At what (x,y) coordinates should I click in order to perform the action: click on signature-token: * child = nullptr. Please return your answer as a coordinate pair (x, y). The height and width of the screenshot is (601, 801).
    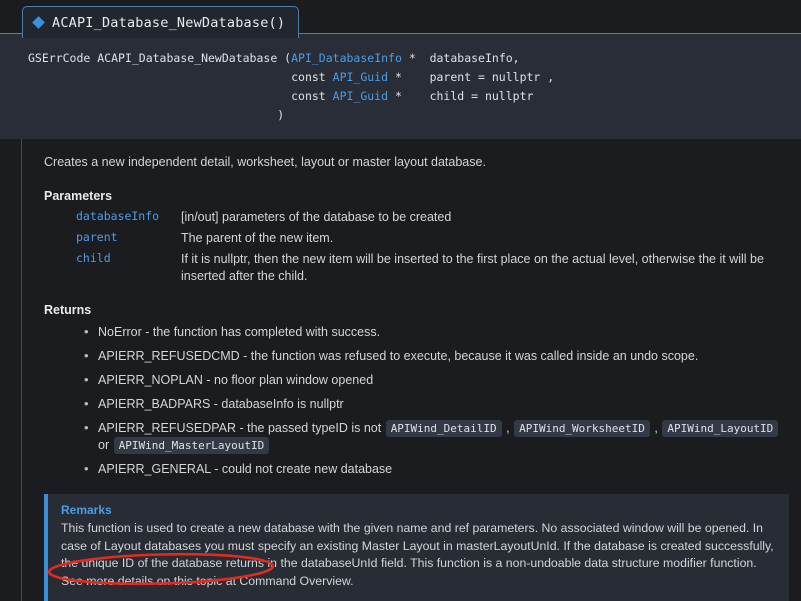
    Looking at the image, I should click on (461, 96).